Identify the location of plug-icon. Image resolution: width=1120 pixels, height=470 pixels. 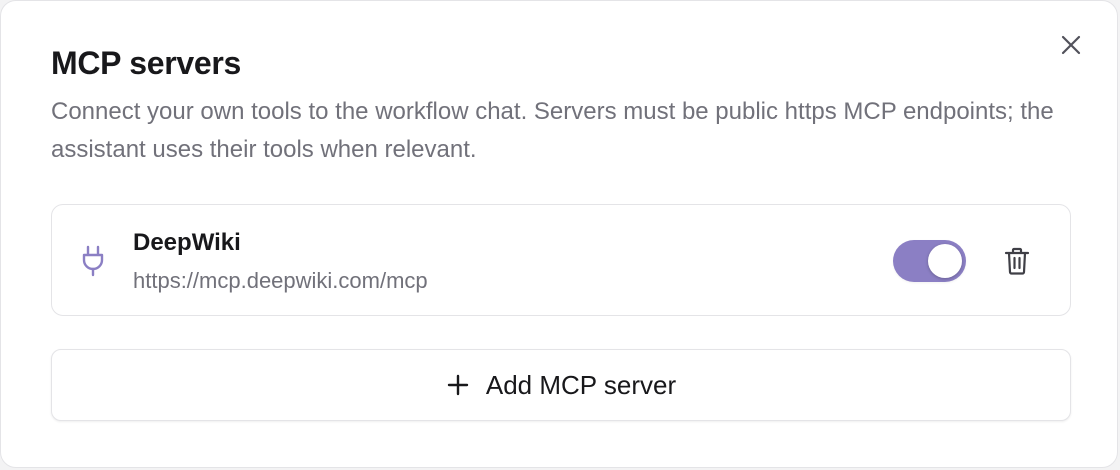
(93, 261).